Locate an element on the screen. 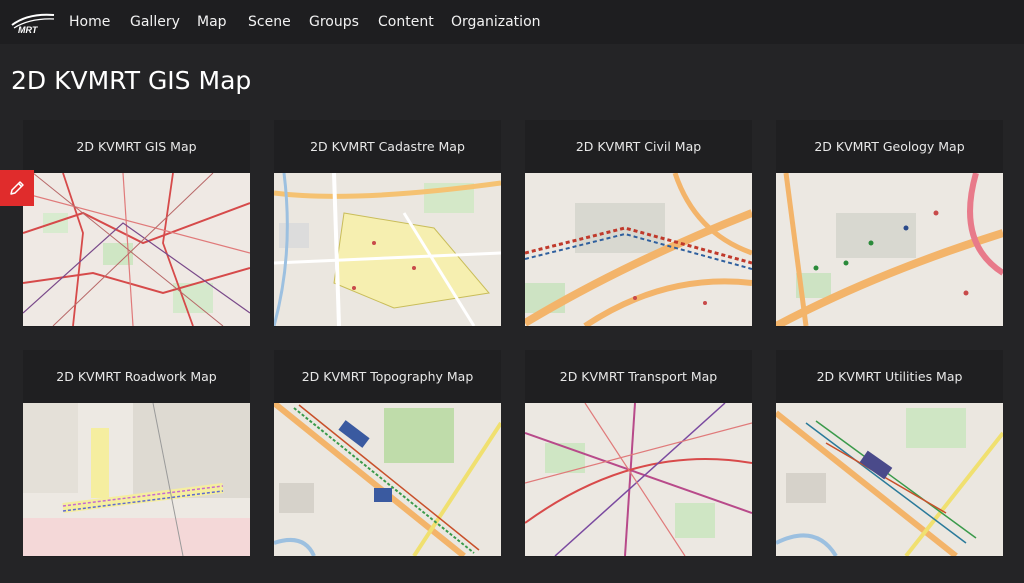 This screenshot has height=583, width=1024. page-title: 2D KVMRT GIS Map is located at coordinates (131, 80).